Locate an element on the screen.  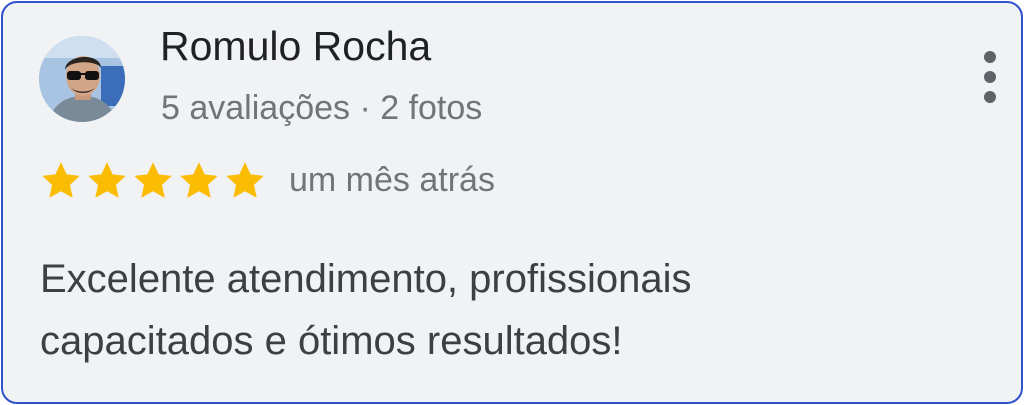
reviewer-name: Romulo Rocha is located at coordinates (295, 46).